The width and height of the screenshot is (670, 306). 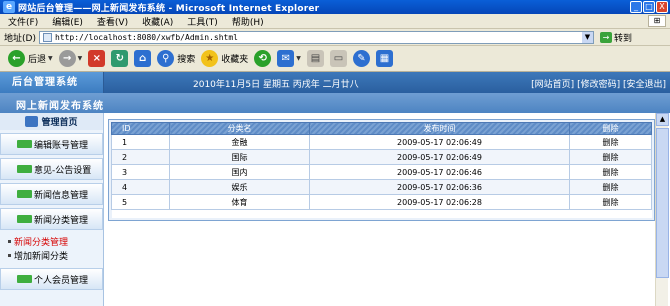 What do you see at coordinates (51, 219) in the screenshot?
I see `sidebar-item-categories: 新闻分类管理` at bounding box center [51, 219].